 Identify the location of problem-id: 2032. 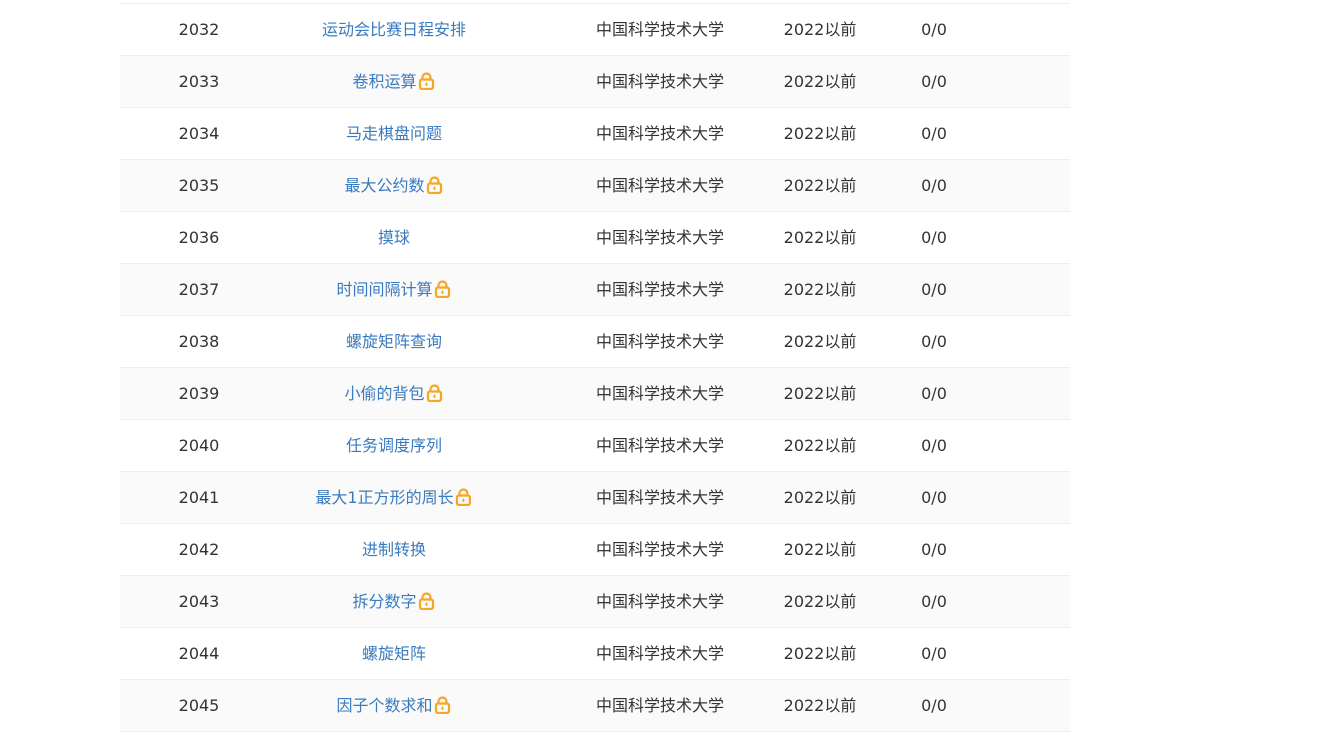
(199, 29).